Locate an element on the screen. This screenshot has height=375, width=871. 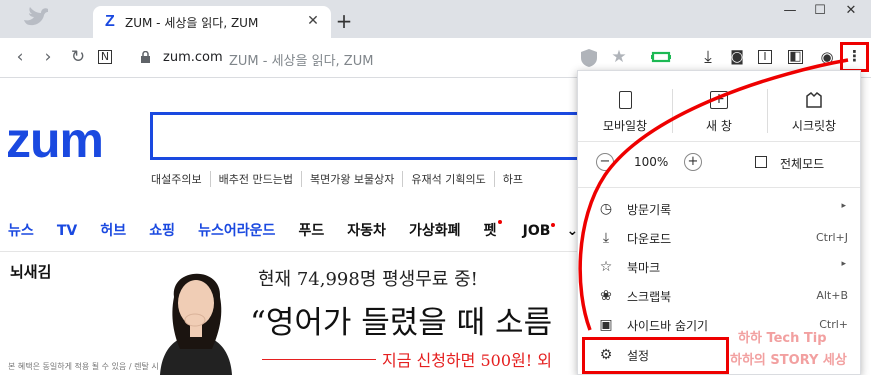
category-nav: 뉴스 TV 허브 쇼핑 뉴스어라운드 푸드 자동차 가상화폐 펫 JOB ⌄ is located at coordinates (302, 230).